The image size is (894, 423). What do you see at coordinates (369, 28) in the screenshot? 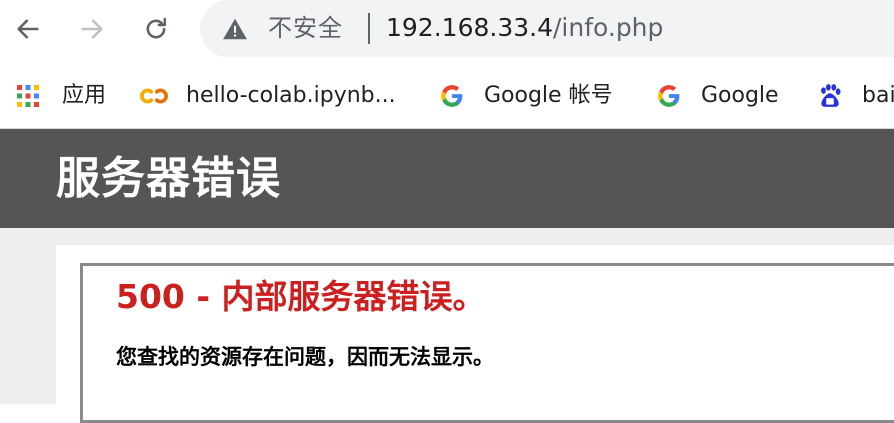
I see `omnibox-divider` at bounding box center [369, 28].